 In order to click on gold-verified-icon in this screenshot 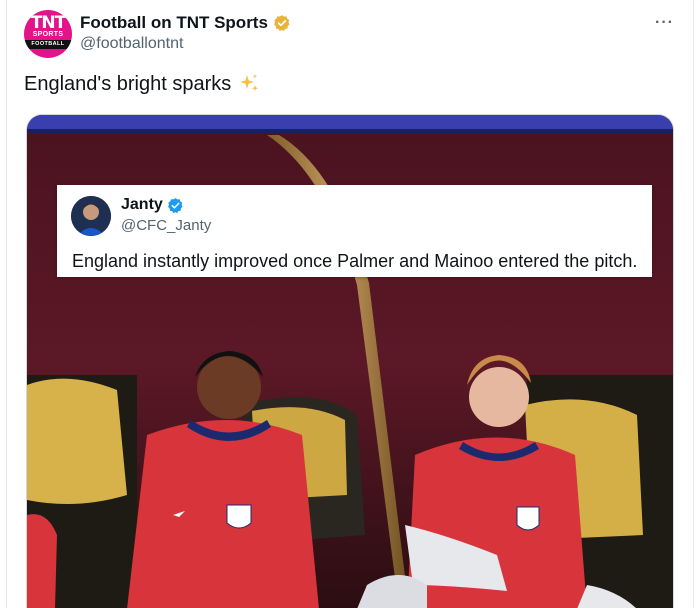, I will do `click(282, 23)`.